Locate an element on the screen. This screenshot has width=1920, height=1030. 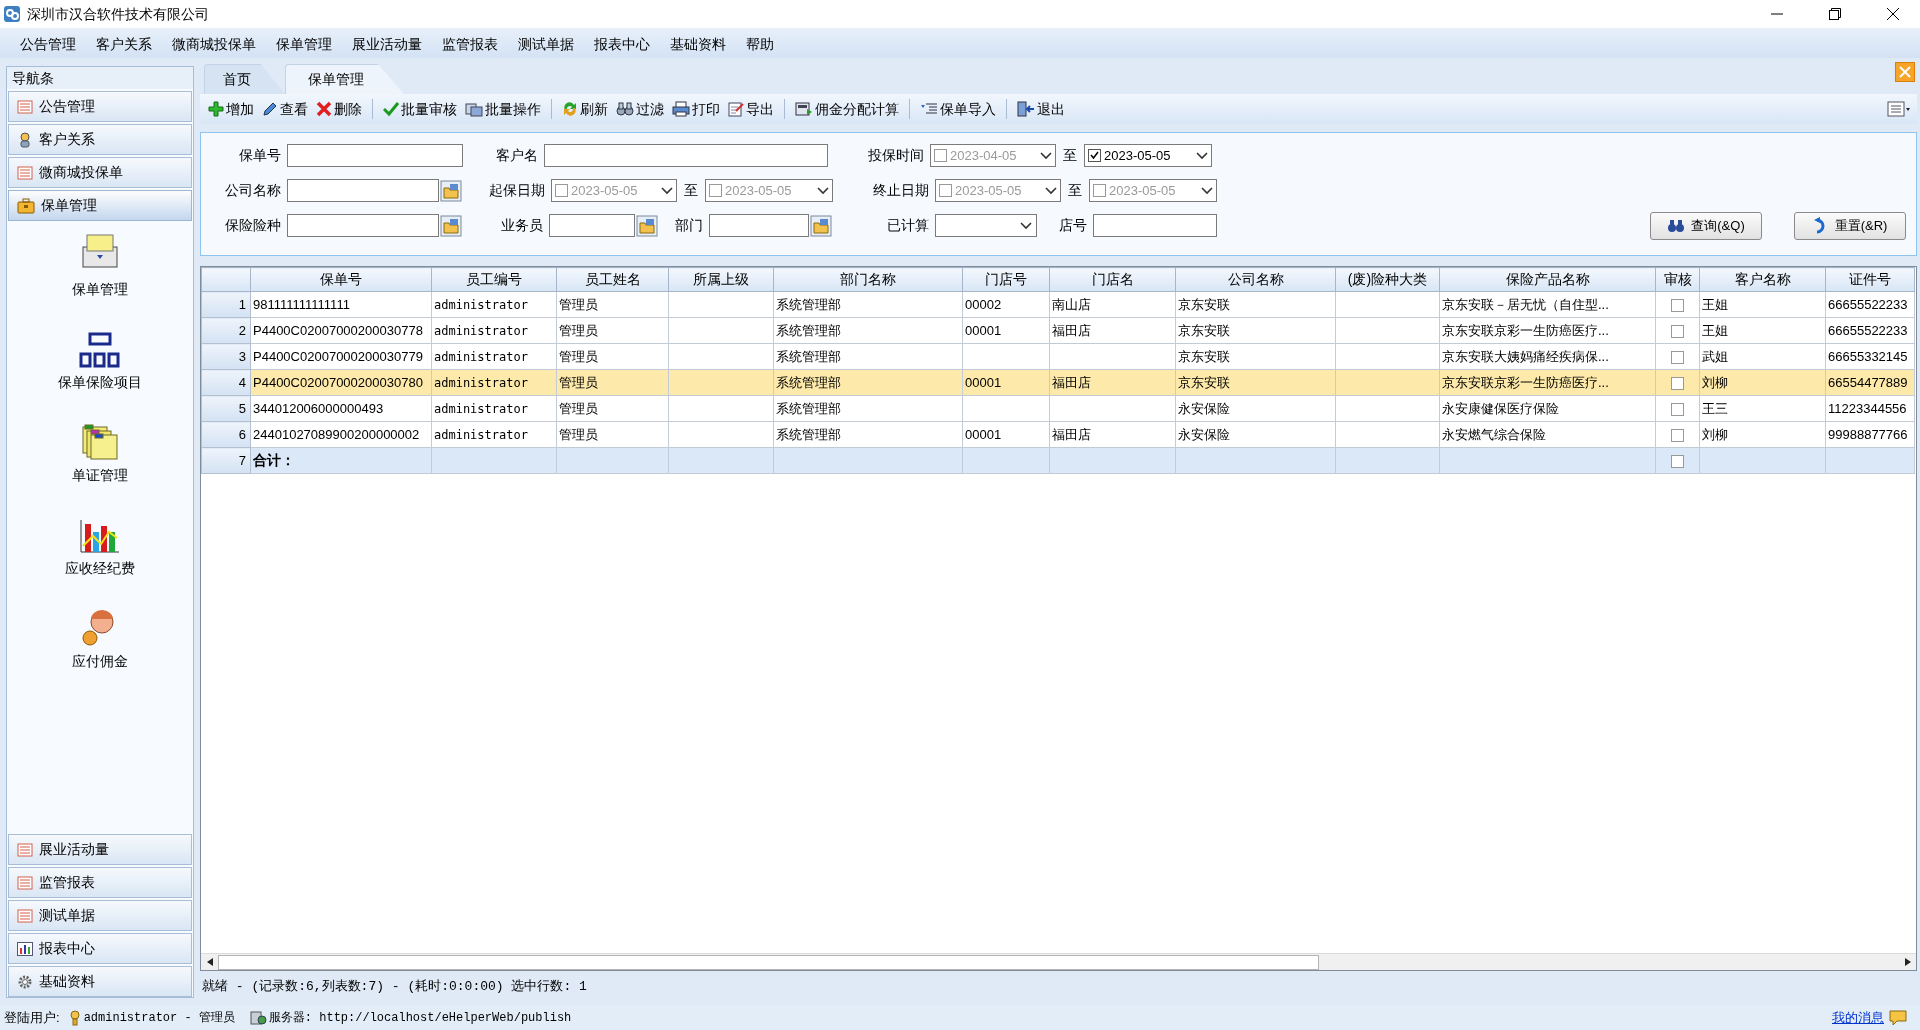
table-row: 1 981111111111111 administrator 管理员 系统管理部 00002 南山店 京东安联 京东安联－居无忧（自住型... 王姐 66655522233 is located at coordinates (1058, 304).